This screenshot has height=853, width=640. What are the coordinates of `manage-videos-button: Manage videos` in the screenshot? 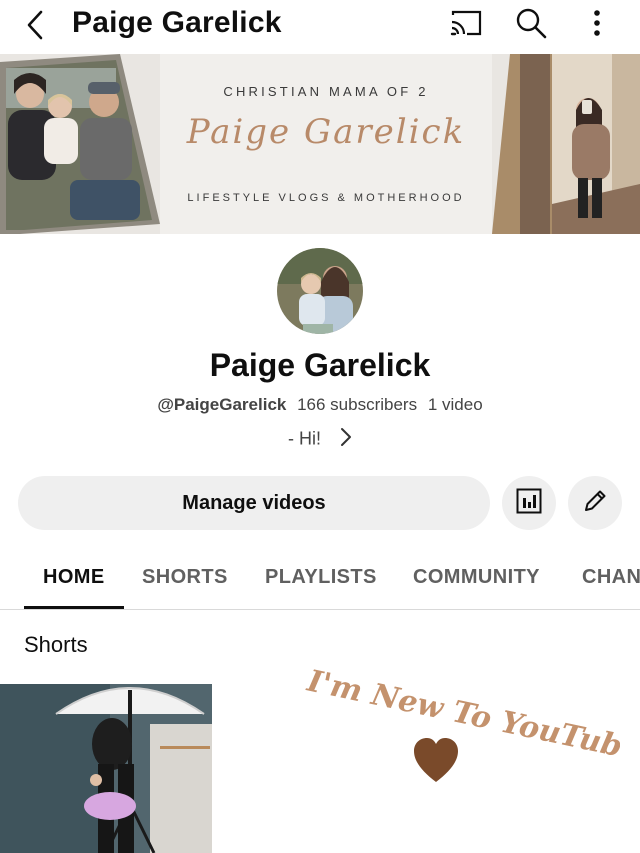 It's located at (254, 503).